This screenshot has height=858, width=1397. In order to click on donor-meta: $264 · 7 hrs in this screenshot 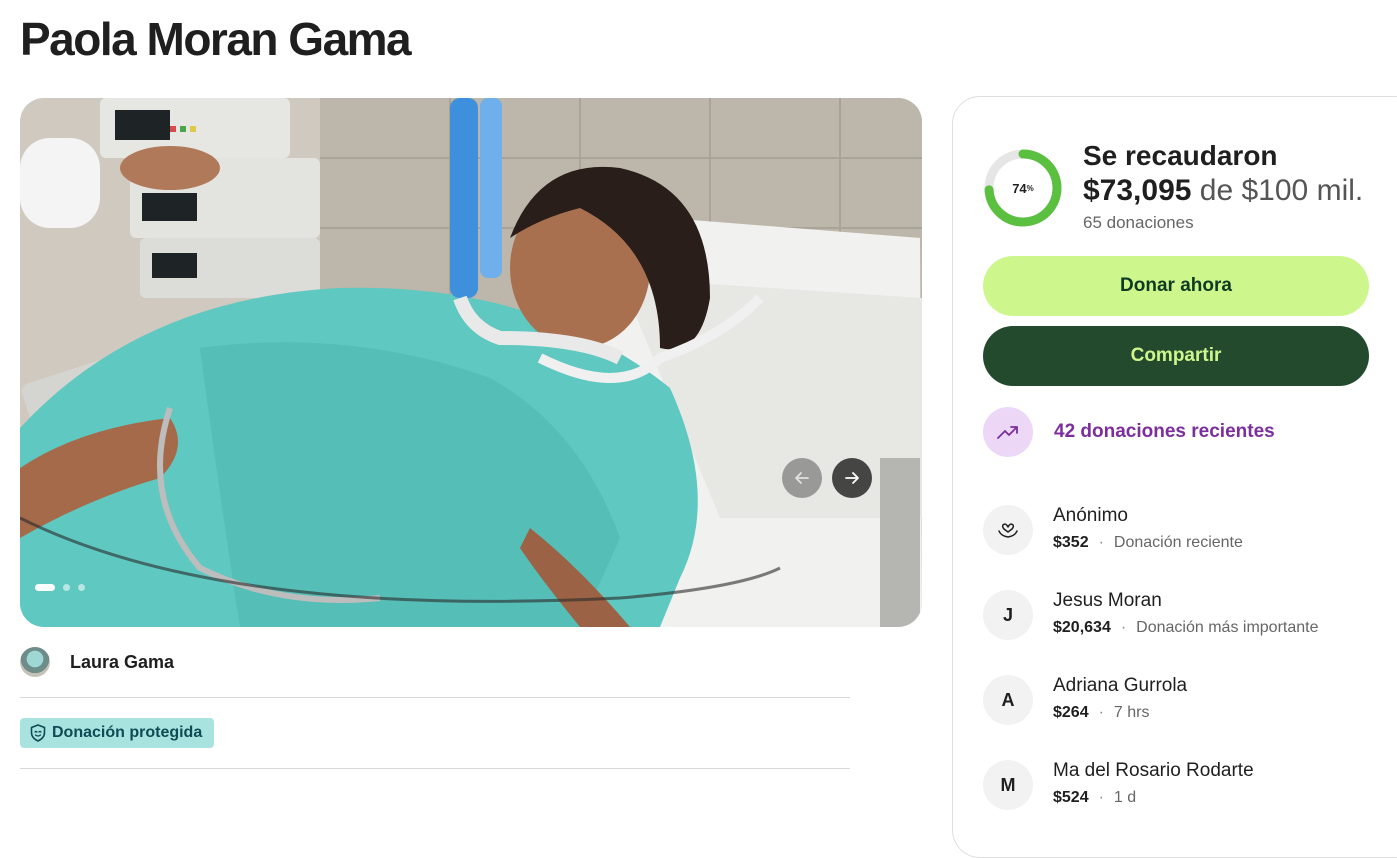, I will do `click(1101, 712)`.